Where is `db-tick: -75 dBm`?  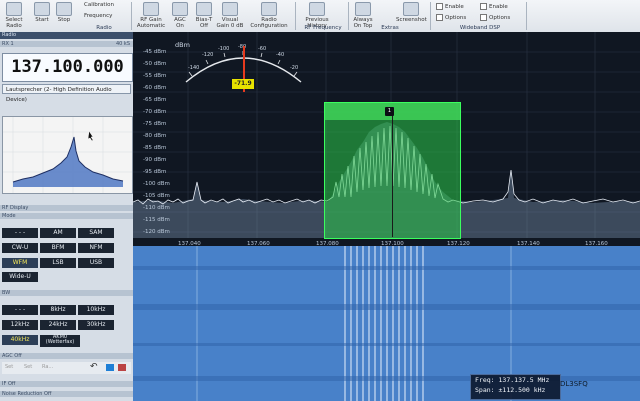
db-tick: -75 dBm is located at coordinates (155, 124).